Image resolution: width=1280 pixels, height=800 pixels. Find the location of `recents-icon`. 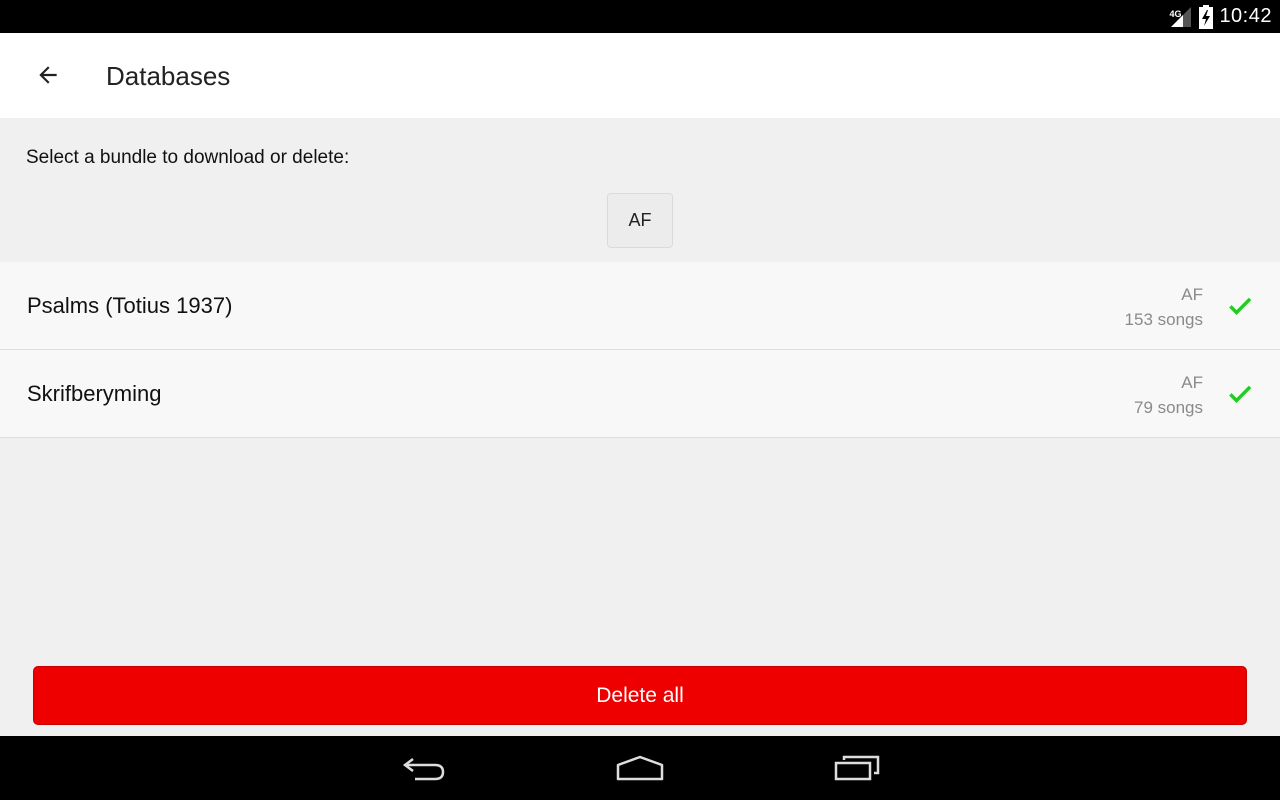

recents-icon is located at coordinates (857, 768).